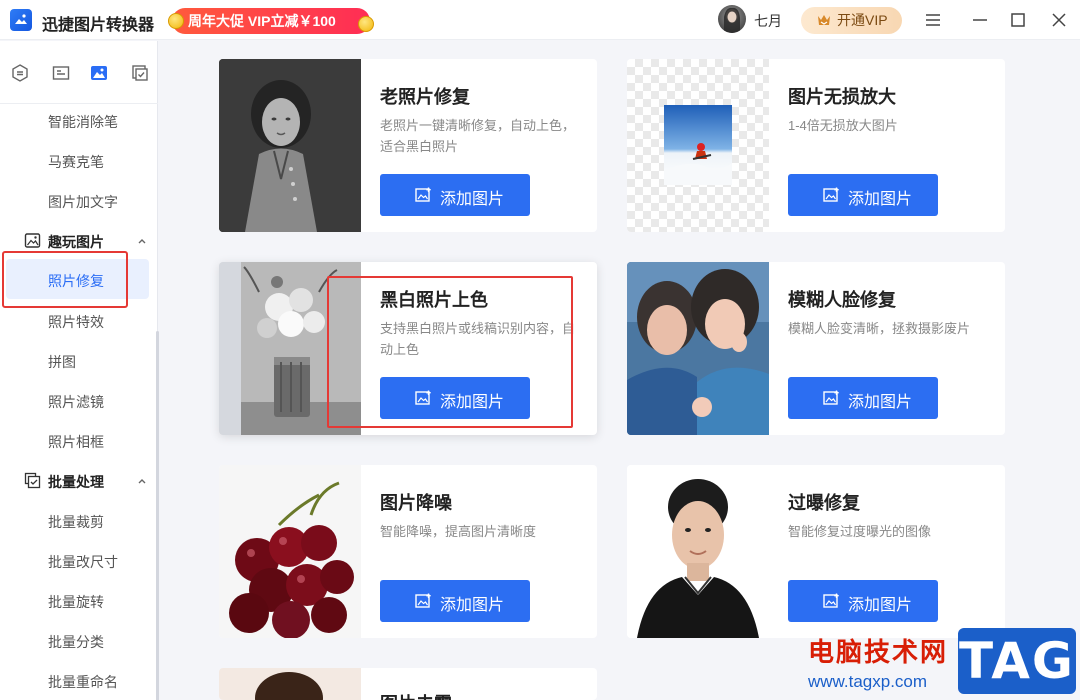  I want to click on card-blurry-face-repair: 模糊人脸修复 模糊人脸变清晰，拯救摄影废片 添加图片, so click(816, 348).